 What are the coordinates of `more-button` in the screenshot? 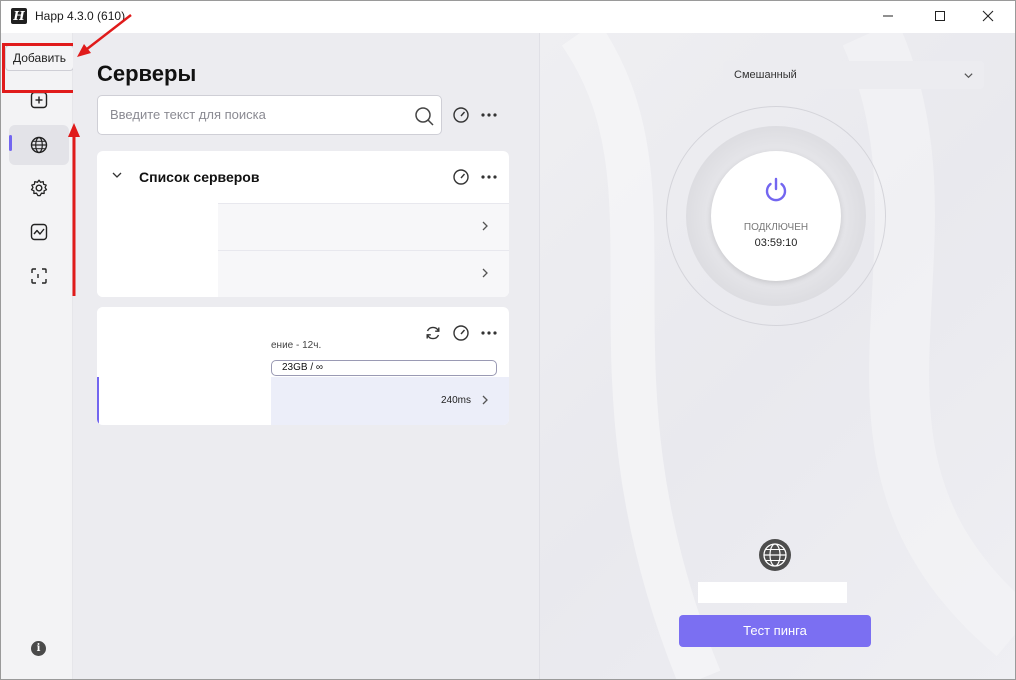 It's located at (489, 115).